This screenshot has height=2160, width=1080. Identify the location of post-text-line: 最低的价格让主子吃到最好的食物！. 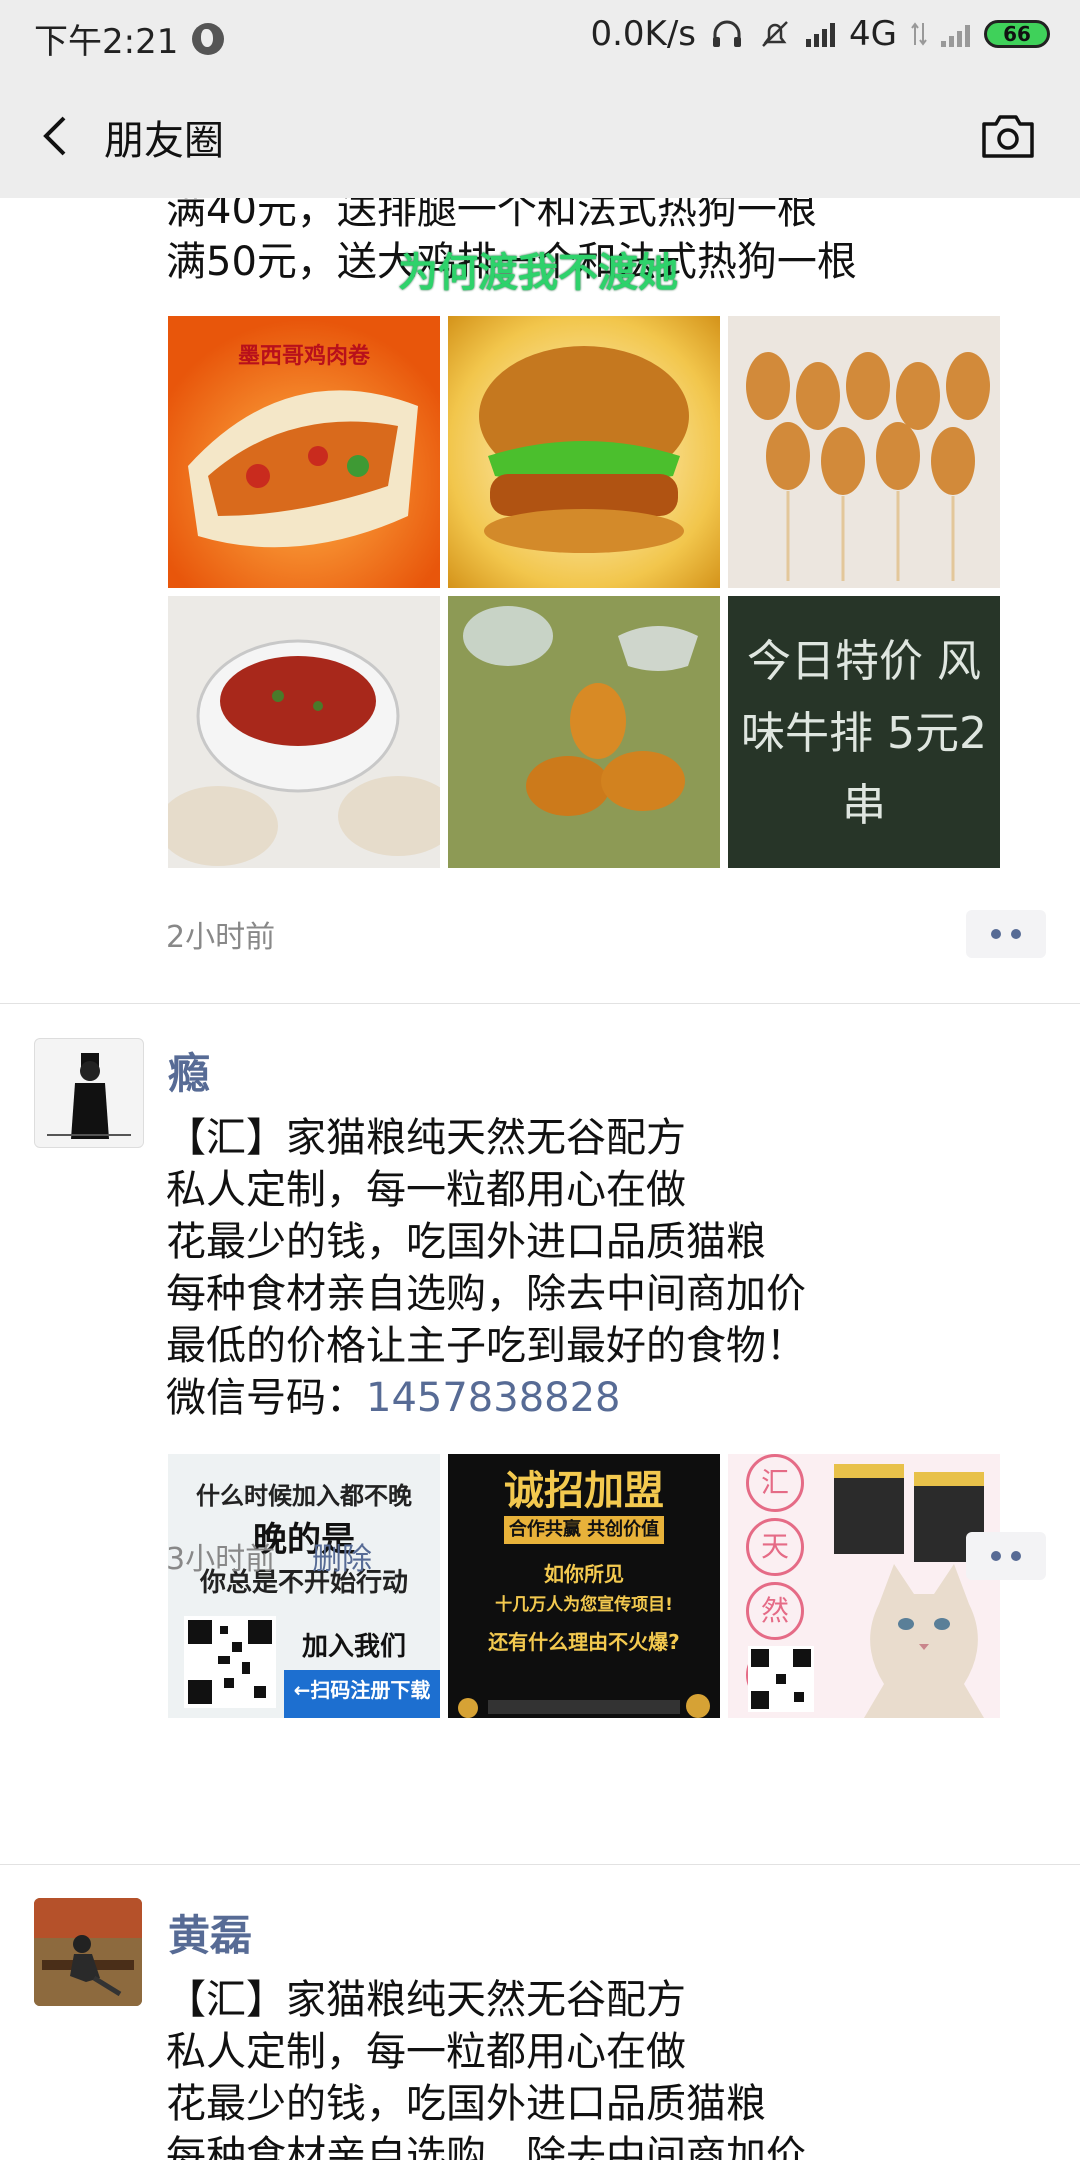
(486, 1346).